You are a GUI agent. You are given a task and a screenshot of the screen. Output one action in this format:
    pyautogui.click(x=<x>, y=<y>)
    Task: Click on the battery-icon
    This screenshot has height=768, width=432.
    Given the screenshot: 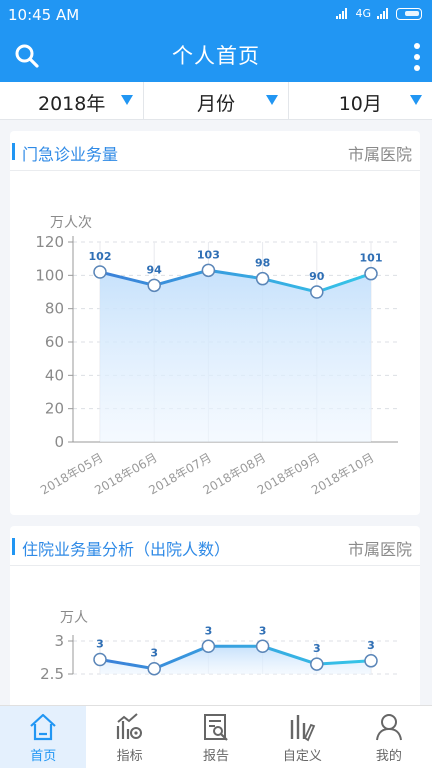 What is the action you would take?
    pyautogui.click(x=409, y=13)
    